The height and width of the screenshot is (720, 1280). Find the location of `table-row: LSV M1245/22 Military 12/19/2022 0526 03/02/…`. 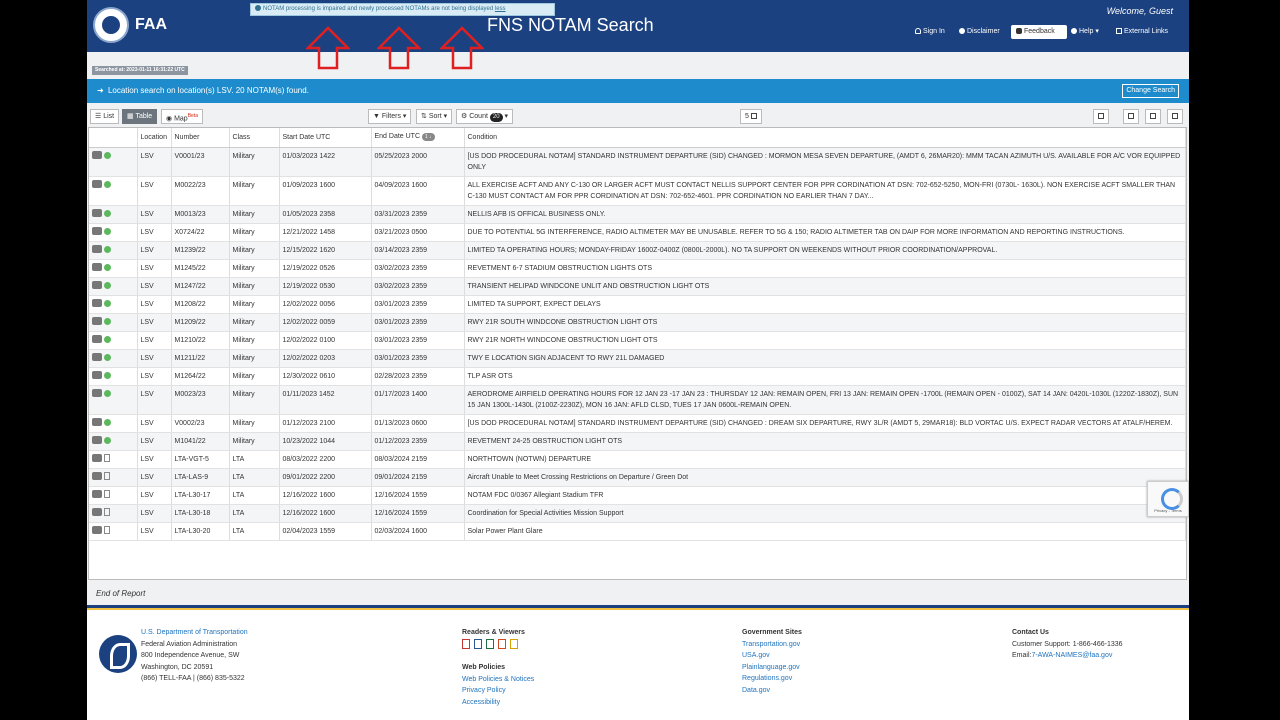

table-row: LSV M1245/22 Military 12/19/2022 0526 03/02/… is located at coordinates (637, 268).